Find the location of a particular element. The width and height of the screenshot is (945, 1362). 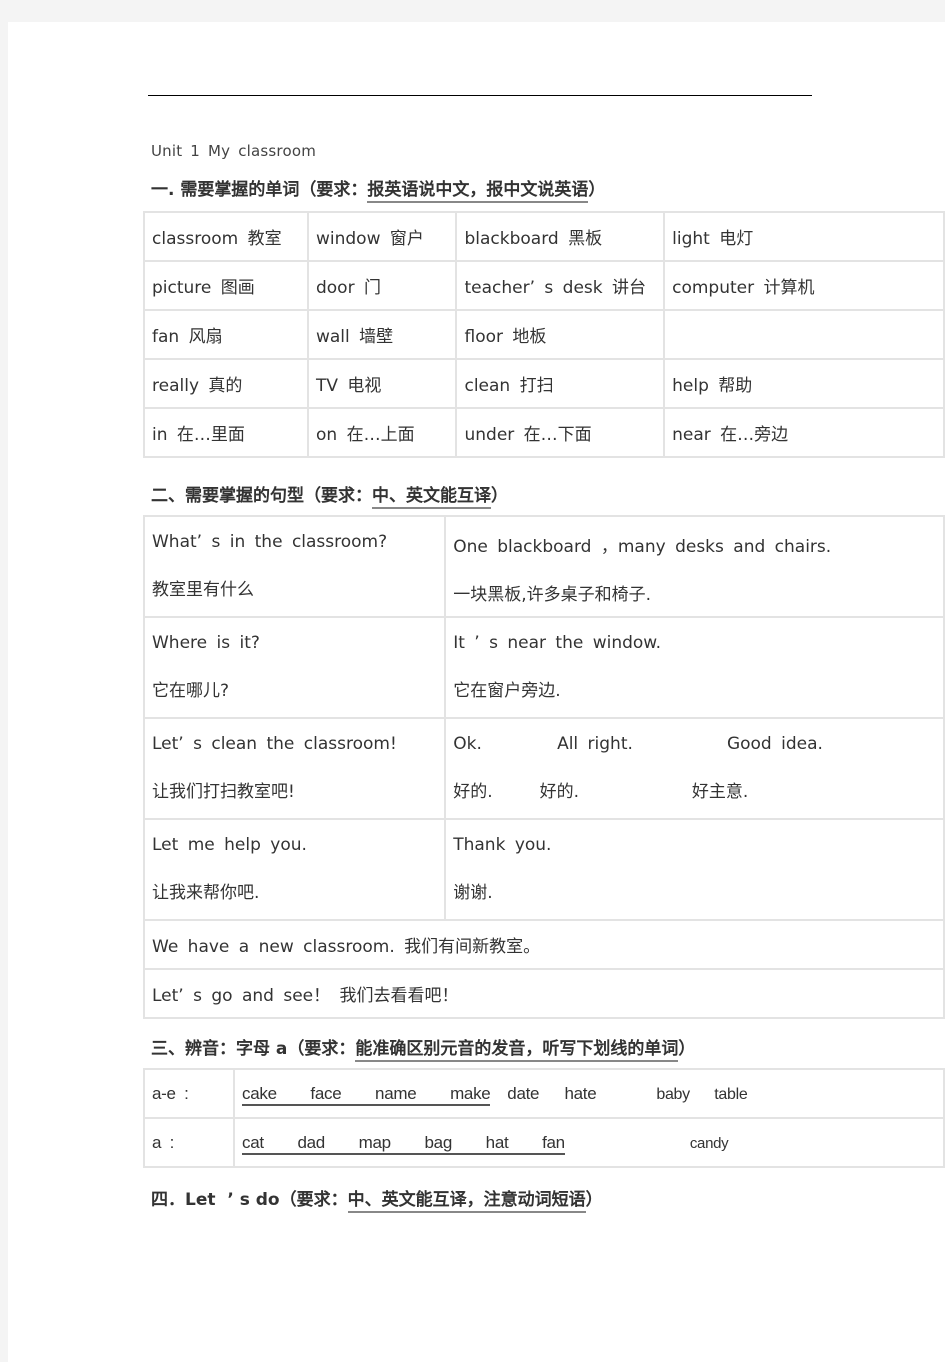

answer-cell: Thank you. 谢谢. is located at coordinates (694, 869).